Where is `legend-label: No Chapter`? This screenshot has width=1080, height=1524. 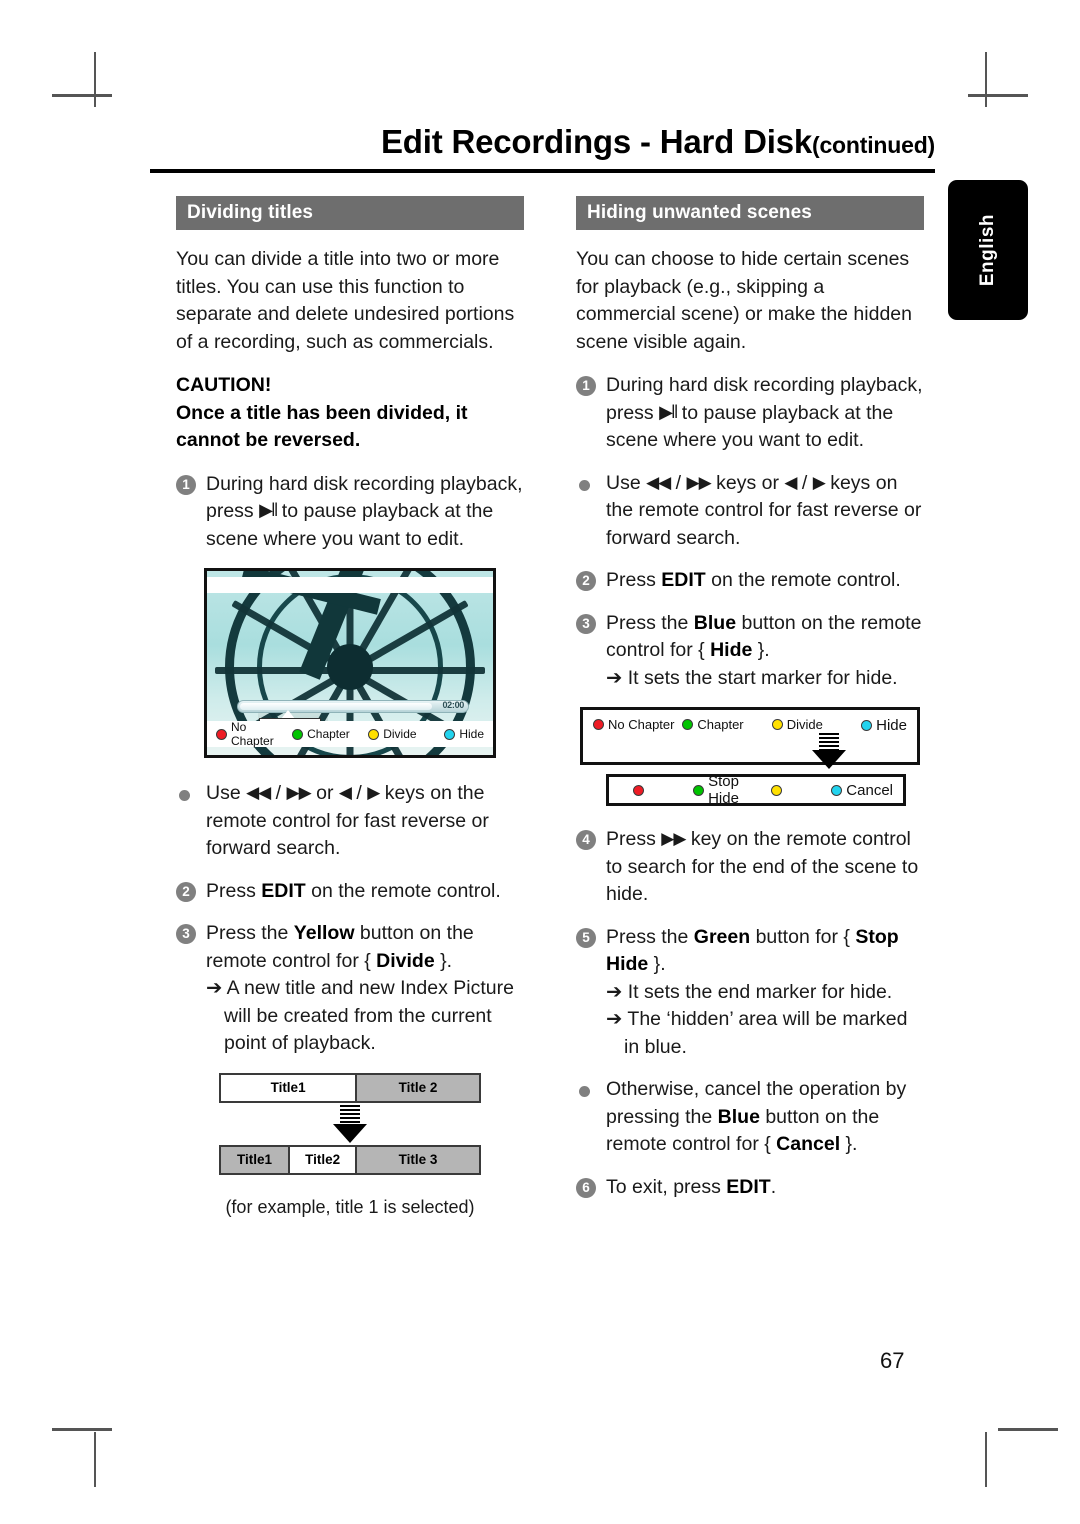 legend-label: No Chapter is located at coordinates (252, 734).